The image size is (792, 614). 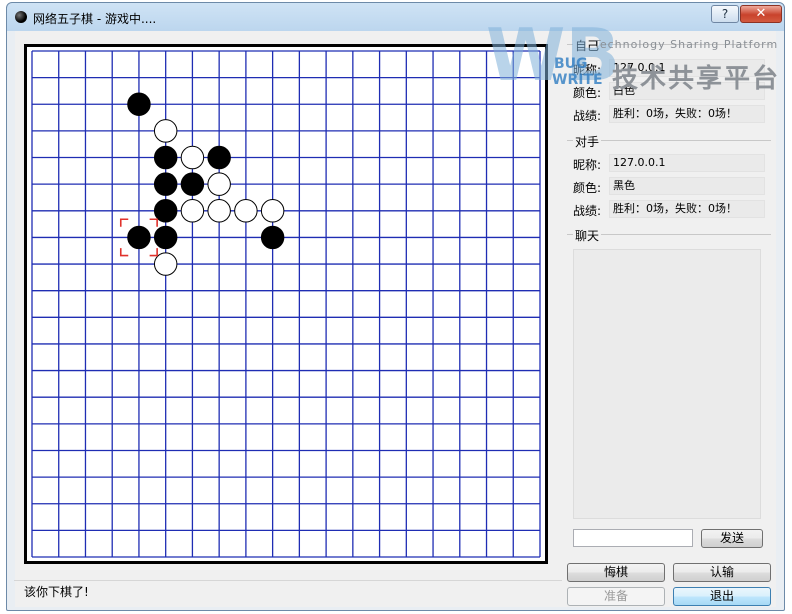 What do you see at coordinates (616, 596) in the screenshot?
I see `ready-button: 准备` at bounding box center [616, 596].